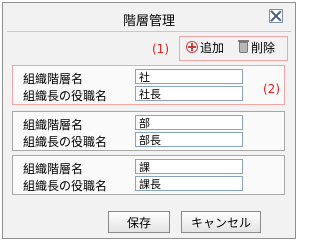 The width and height of the screenshot is (320, 243). What do you see at coordinates (271, 89) in the screenshot?
I see `callout-2: (2)` at bounding box center [271, 89].